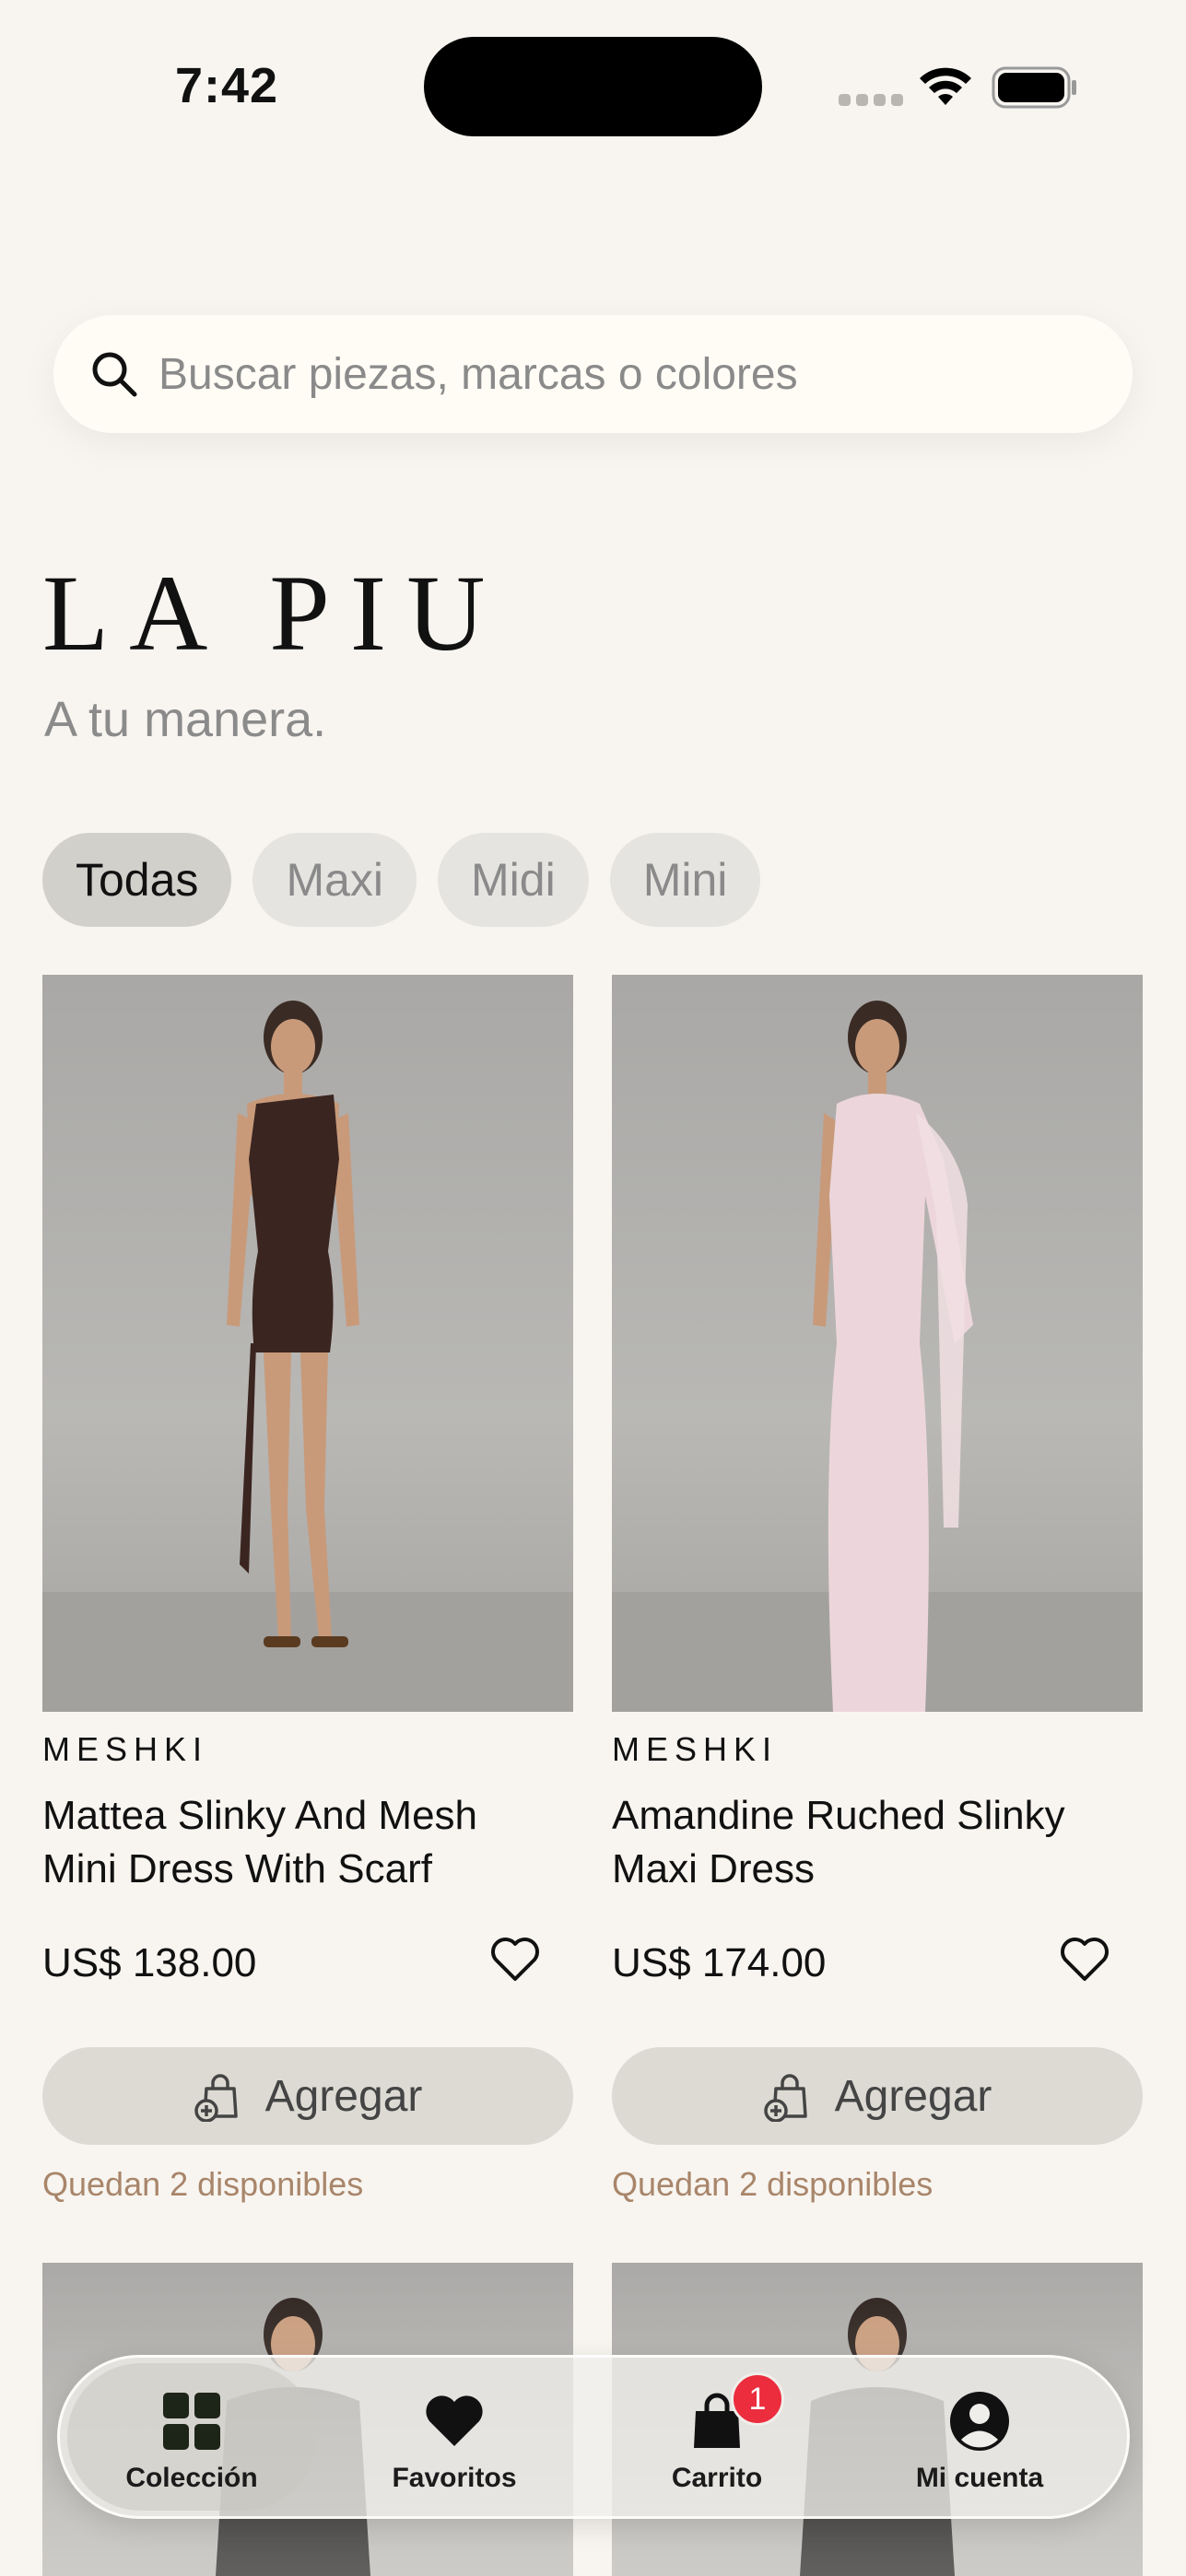 Image resolution: width=1186 pixels, height=2576 pixels. What do you see at coordinates (137, 880) in the screenshot?
I see `filter-chip-todas: Todas` at bounding box center [137, 880].